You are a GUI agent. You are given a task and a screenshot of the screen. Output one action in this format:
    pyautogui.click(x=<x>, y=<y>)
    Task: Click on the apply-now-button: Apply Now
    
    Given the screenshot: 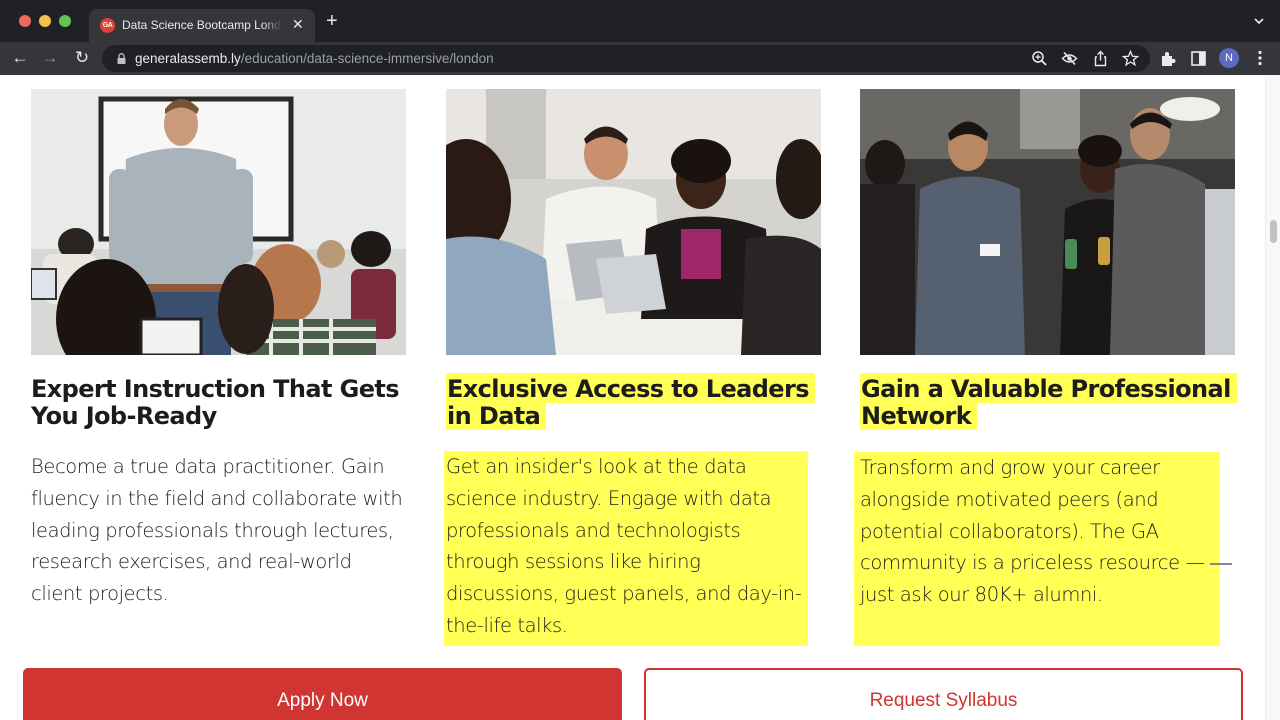 What is the action you would take?
    pyautogui.click(x=322, y=694)
    